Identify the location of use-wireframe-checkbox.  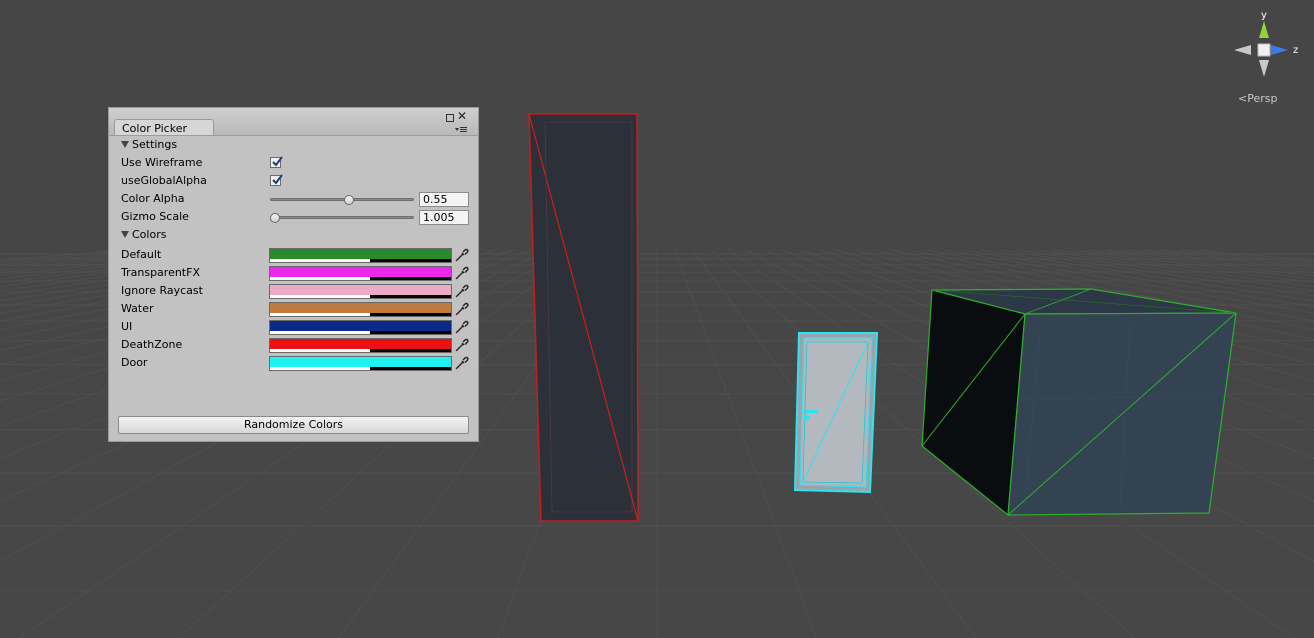
(276, 162).